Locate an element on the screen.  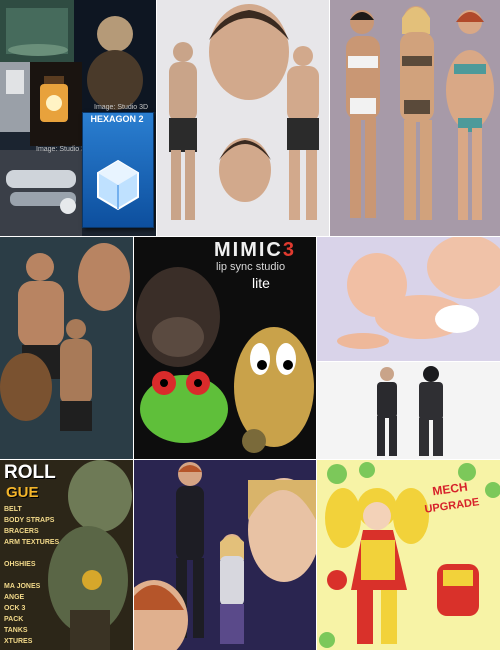
female-figures-illustration is located at coordinates (415, 118).